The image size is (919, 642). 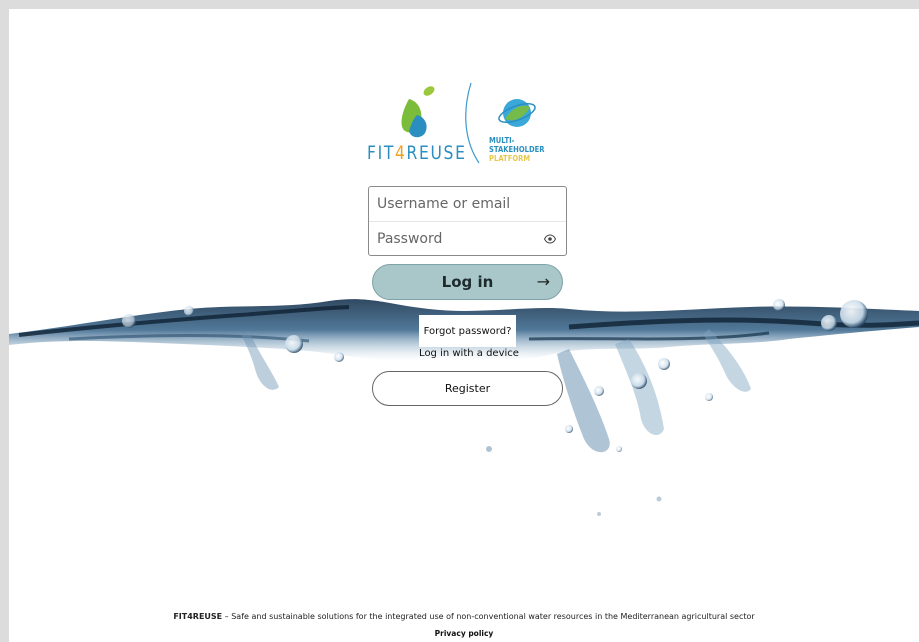 I want to click on password-input, so click(x=457, y=238).